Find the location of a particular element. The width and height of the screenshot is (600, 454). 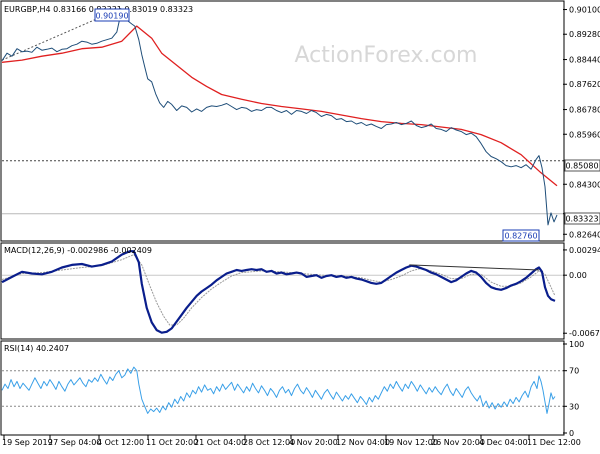

macd-yticks: 0.002942 0.00 -0.006761 is located at coordinates (581, 292).